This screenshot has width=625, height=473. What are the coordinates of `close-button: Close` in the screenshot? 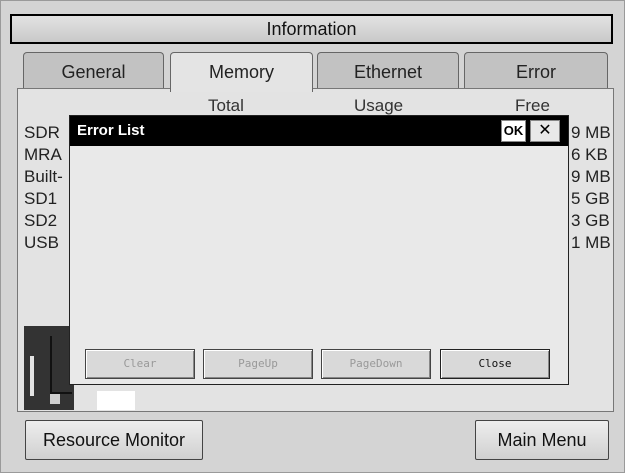 It's located at (495, 364).